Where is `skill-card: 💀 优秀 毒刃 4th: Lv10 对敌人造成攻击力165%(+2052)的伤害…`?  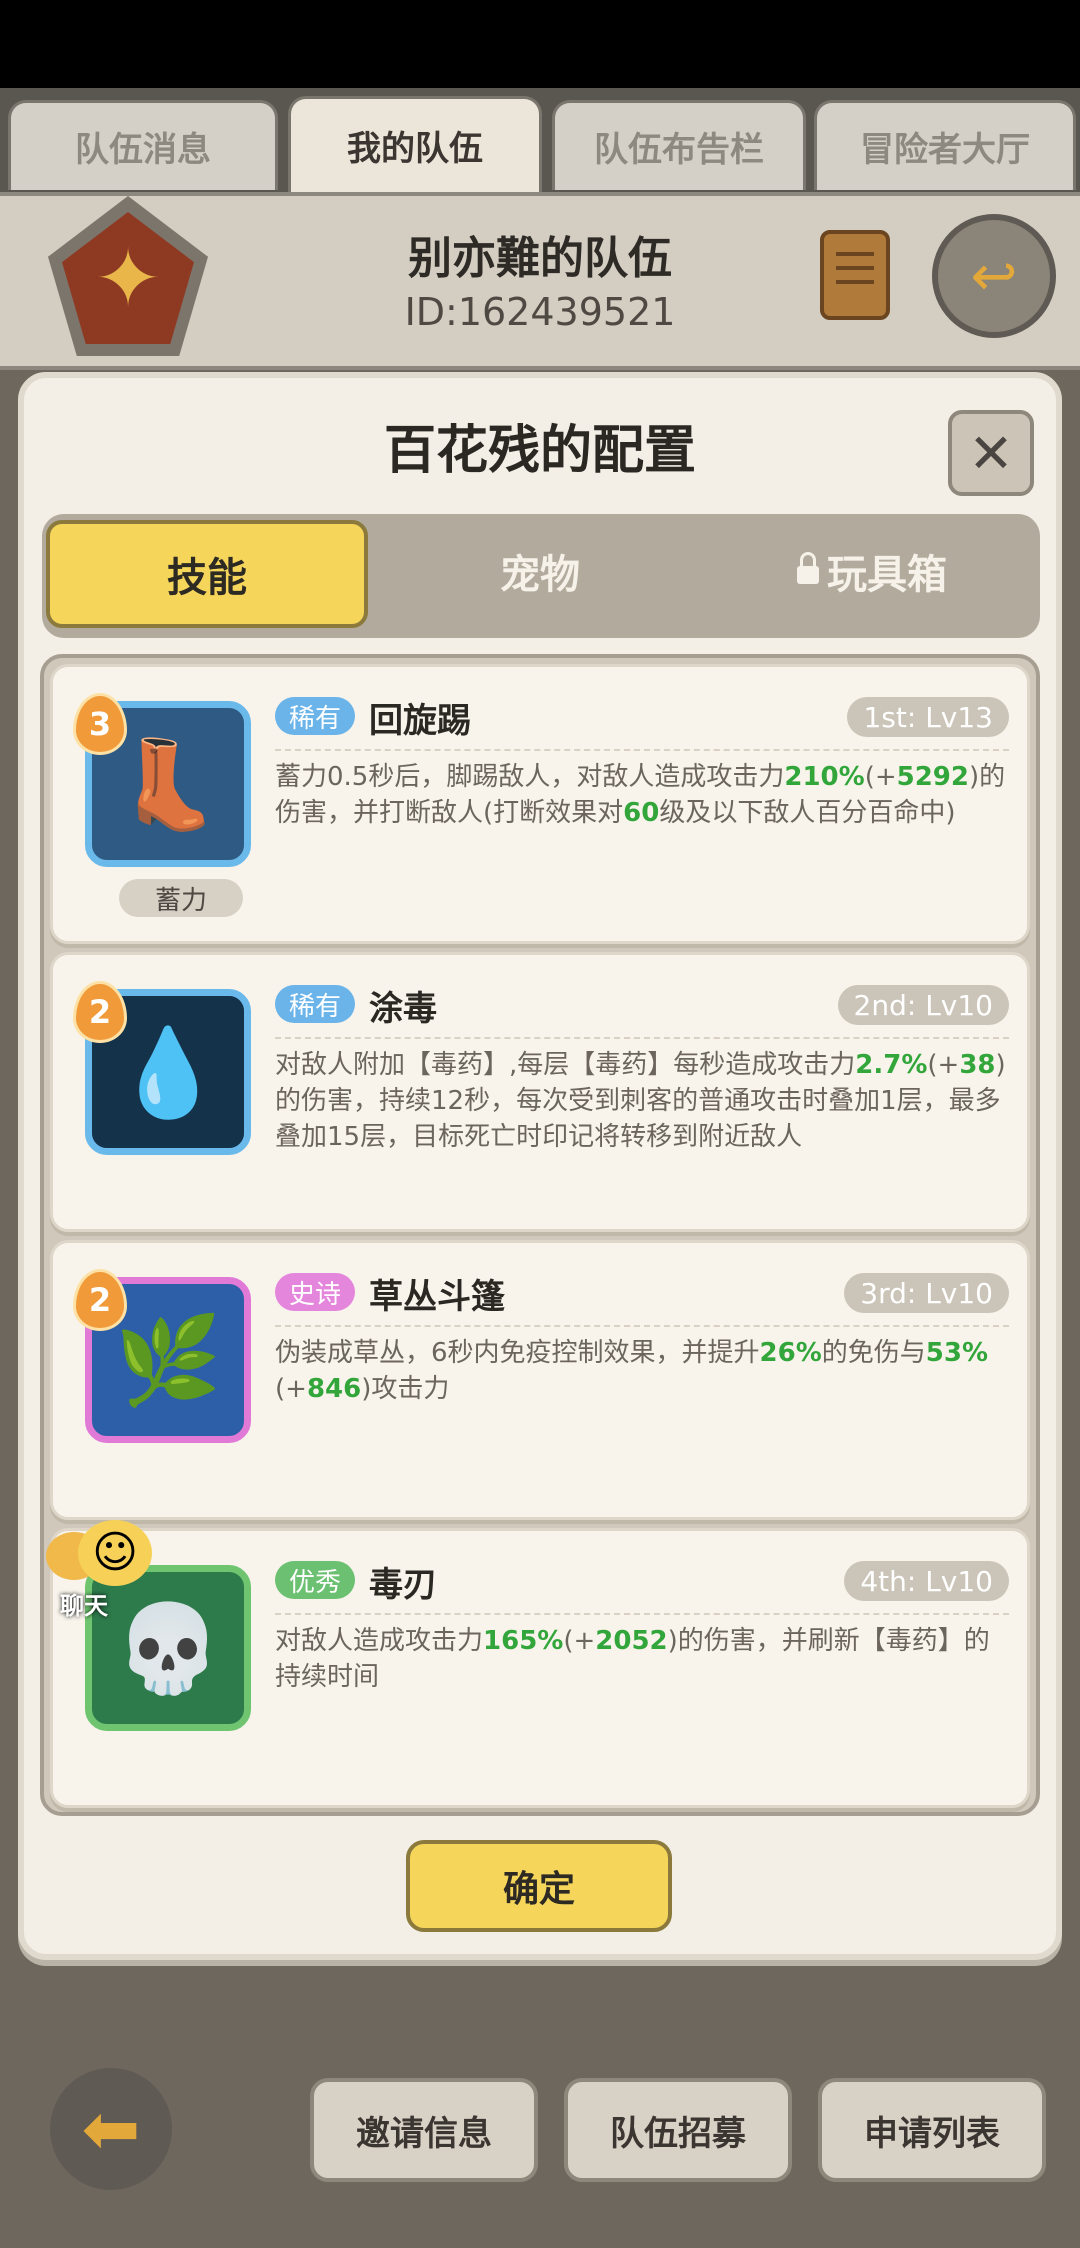 skill-card: 💀 优秀 毒刃 4th: Lv10 对敌人造成攻击力165%(+2052)的伤害… is located at coordinates (540, 1668).